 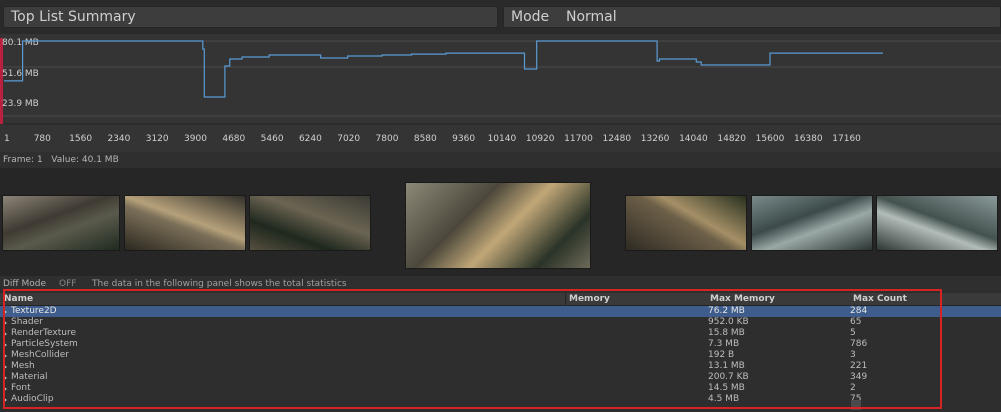 I want to click on table-row: Font 14.5 MB 2, so click(x=500, y=388).